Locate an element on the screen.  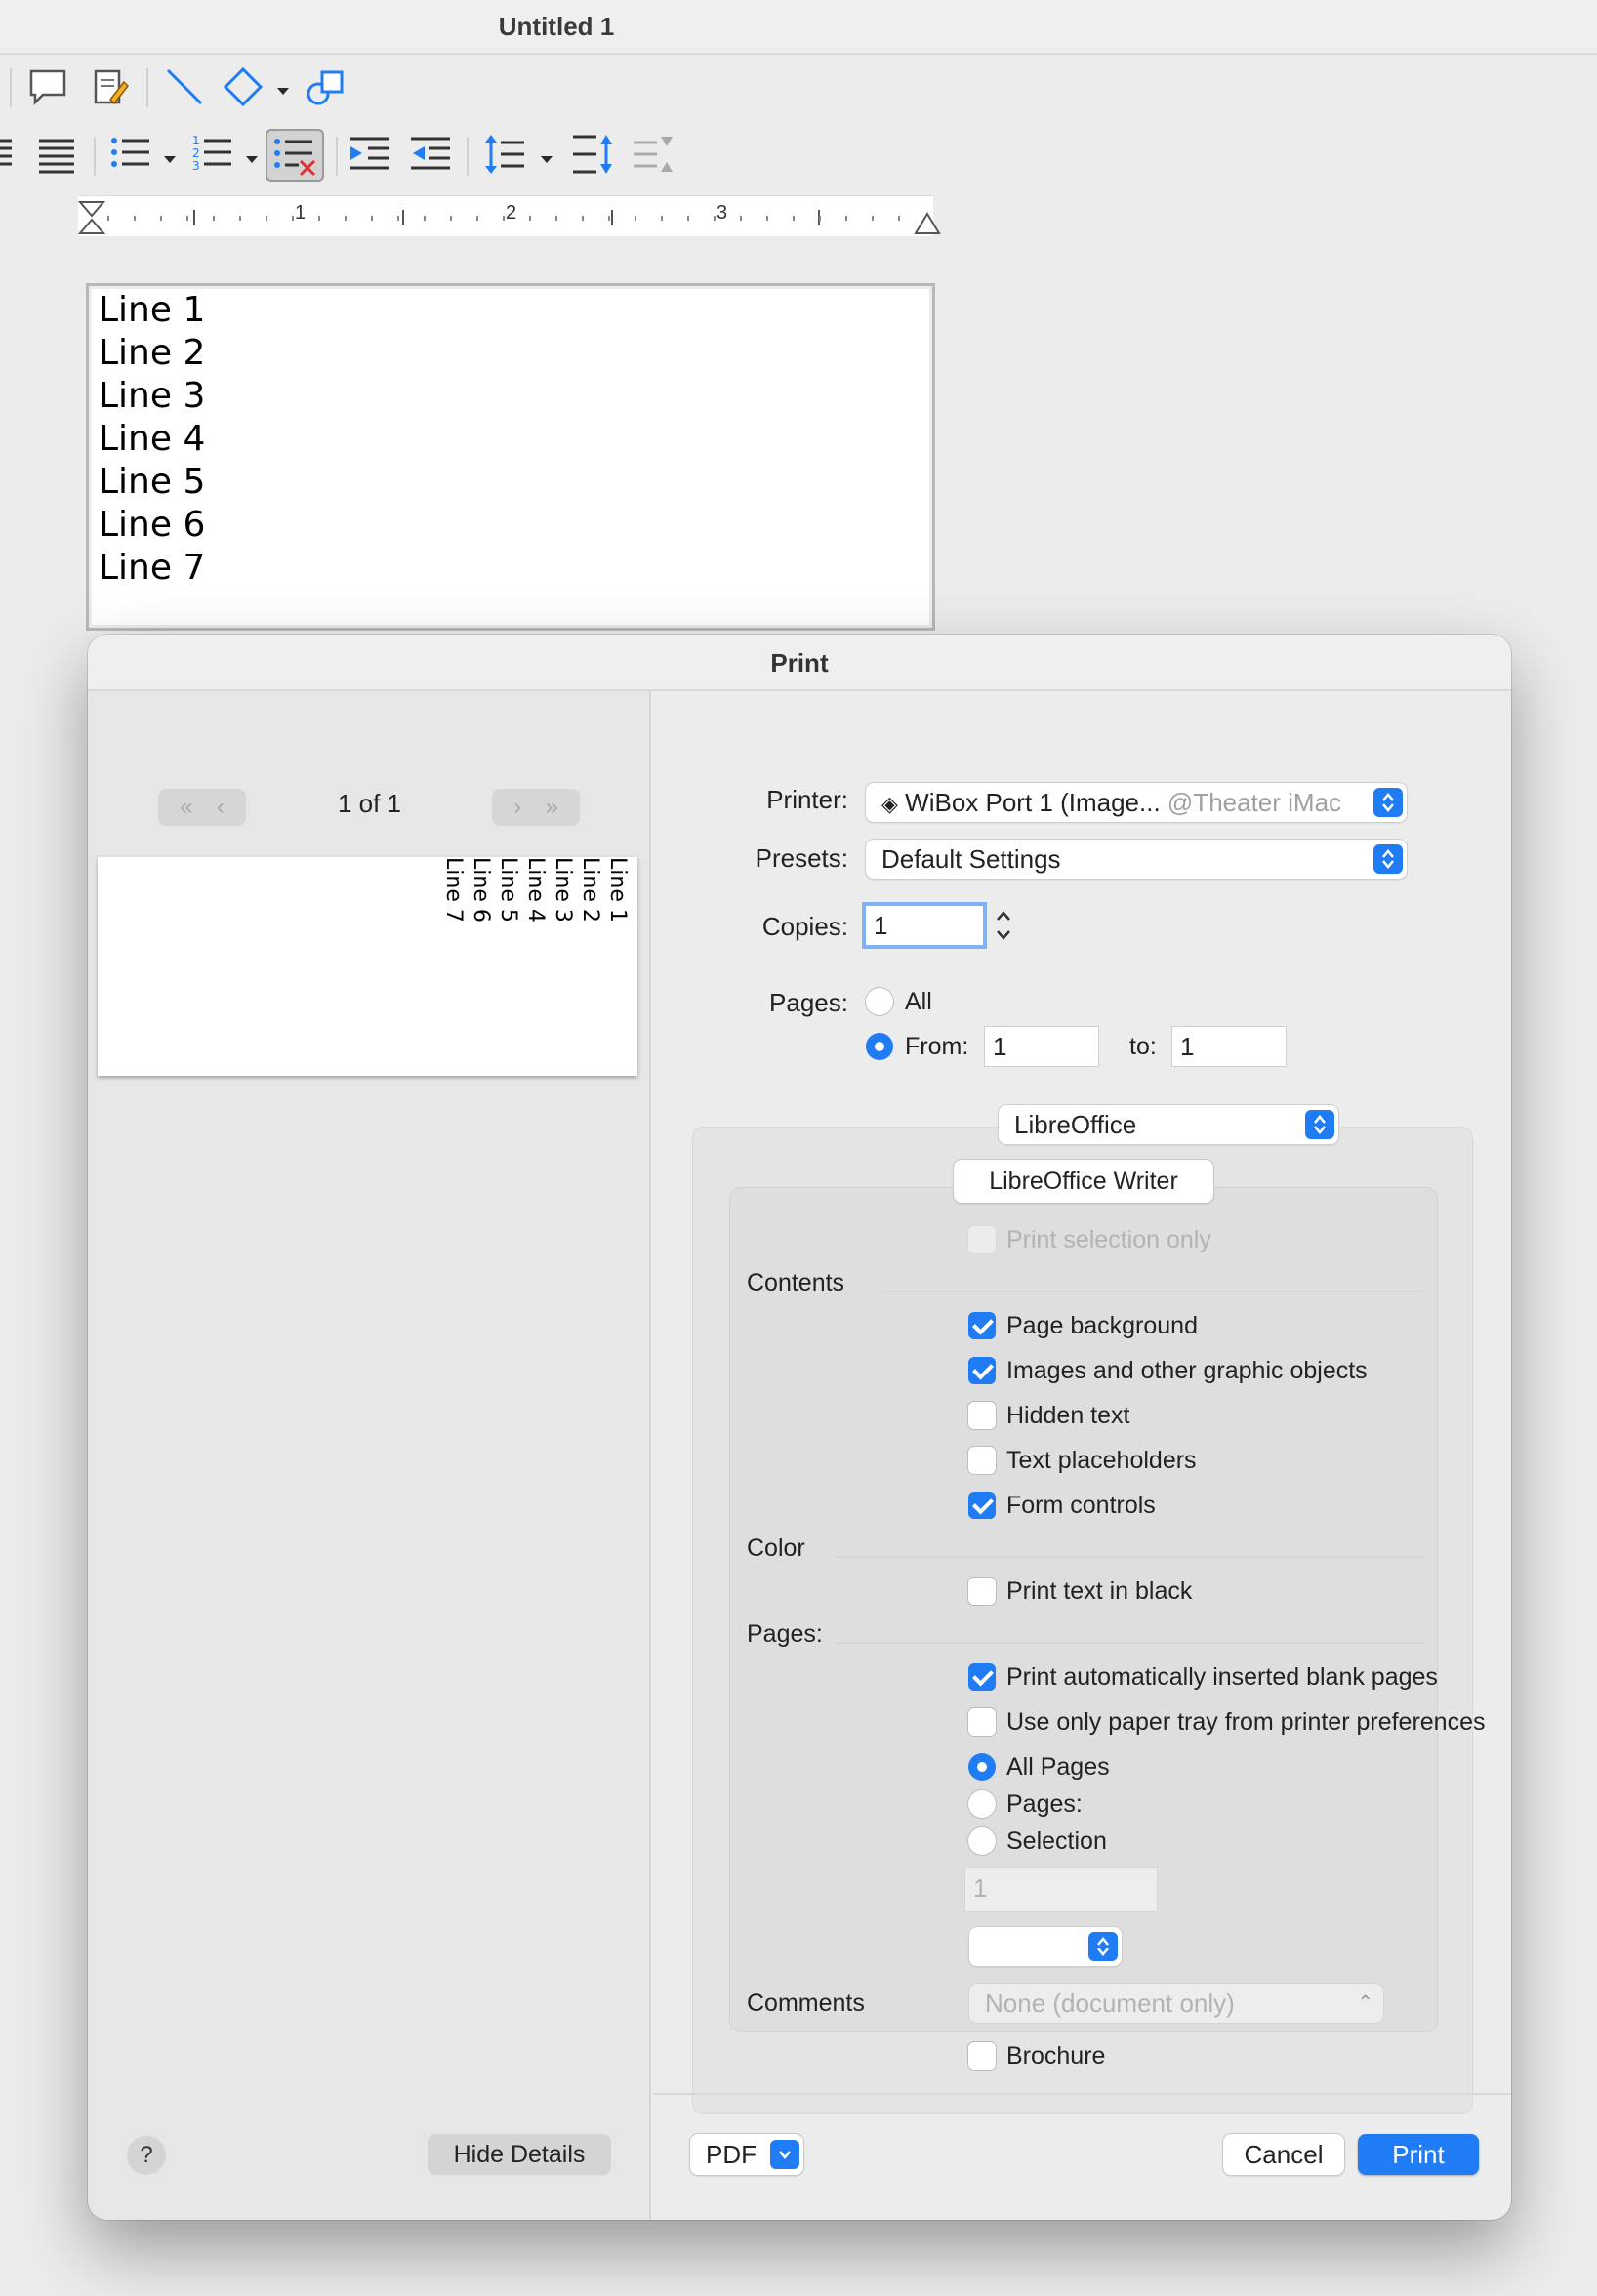
line-icon is located at coordinates (184, 86).